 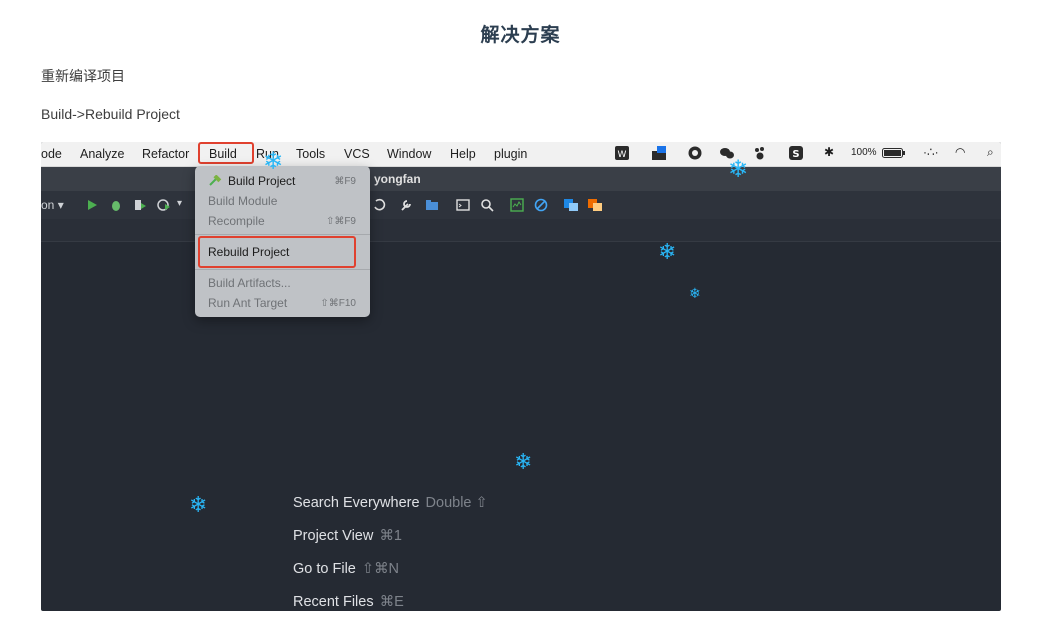 I want to click on menu-vcs: VCS, so click(x=357, y=154).